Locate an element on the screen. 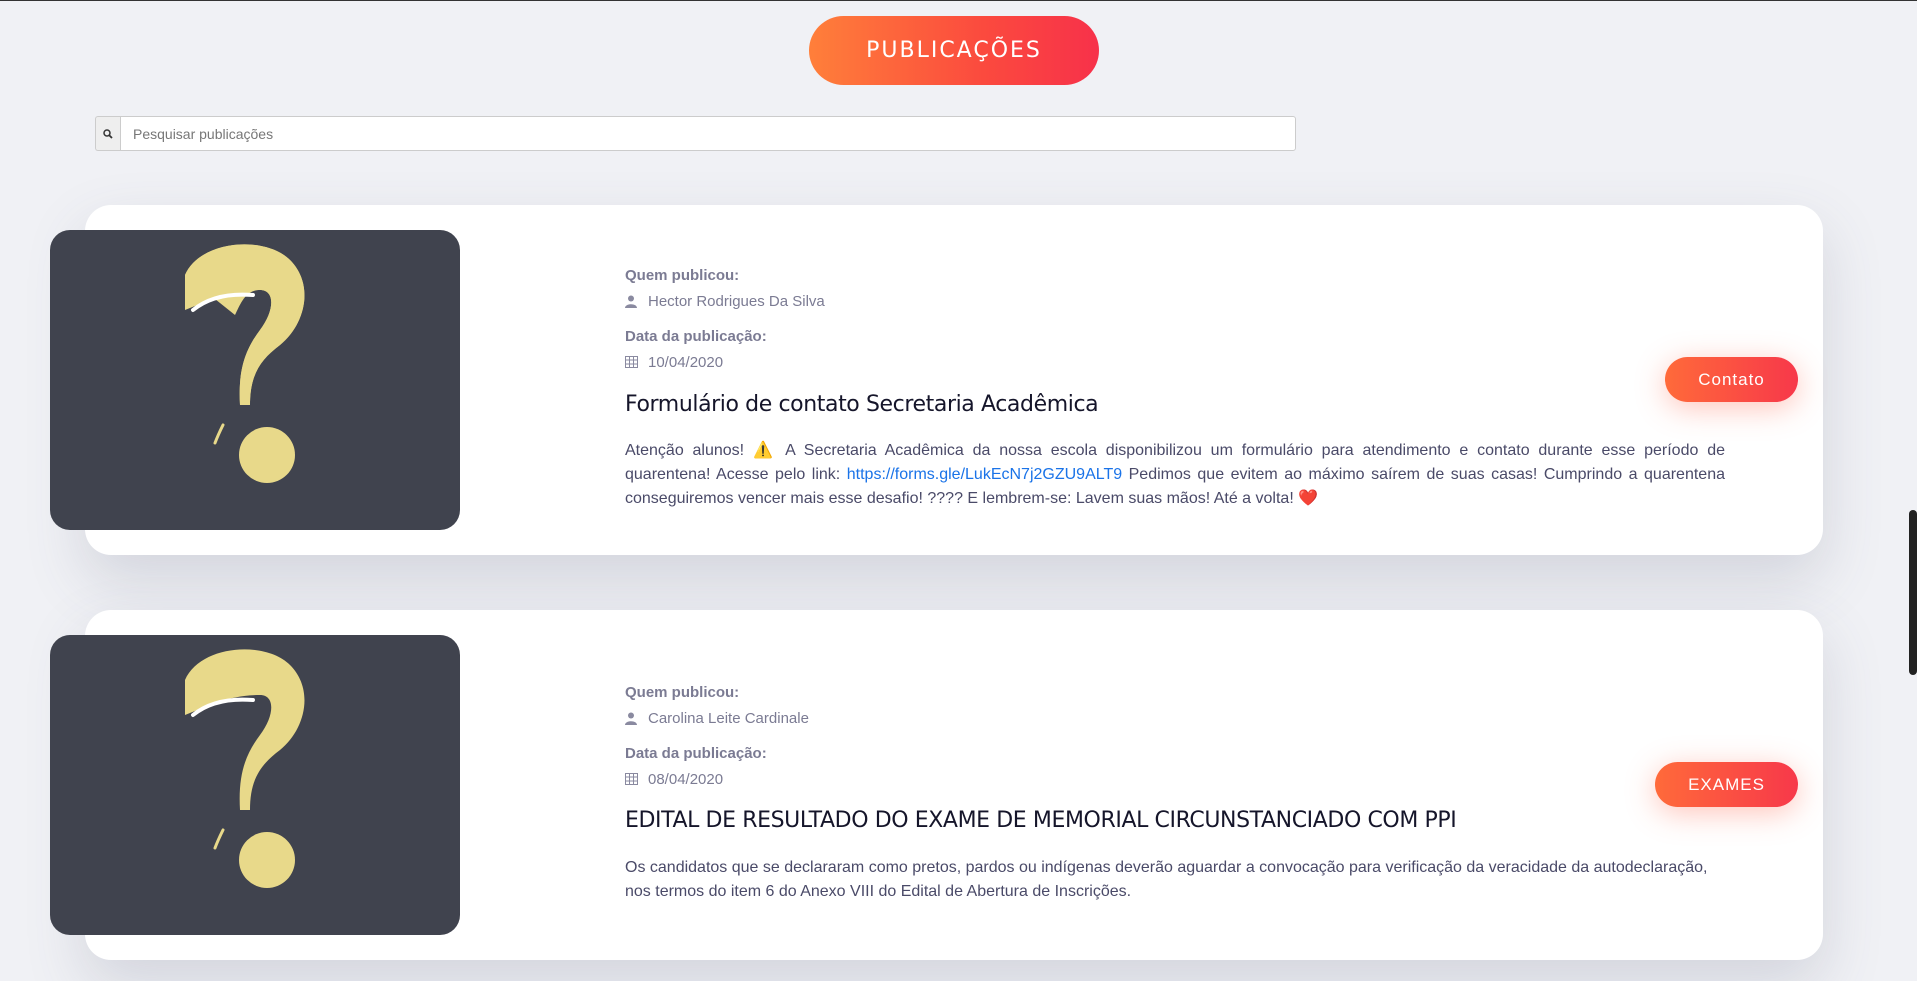 Image resolution: width=1917 pixels, height=981 pixels. author-name: Carolina Leite Cardinale is located at coordinates (728, 718).